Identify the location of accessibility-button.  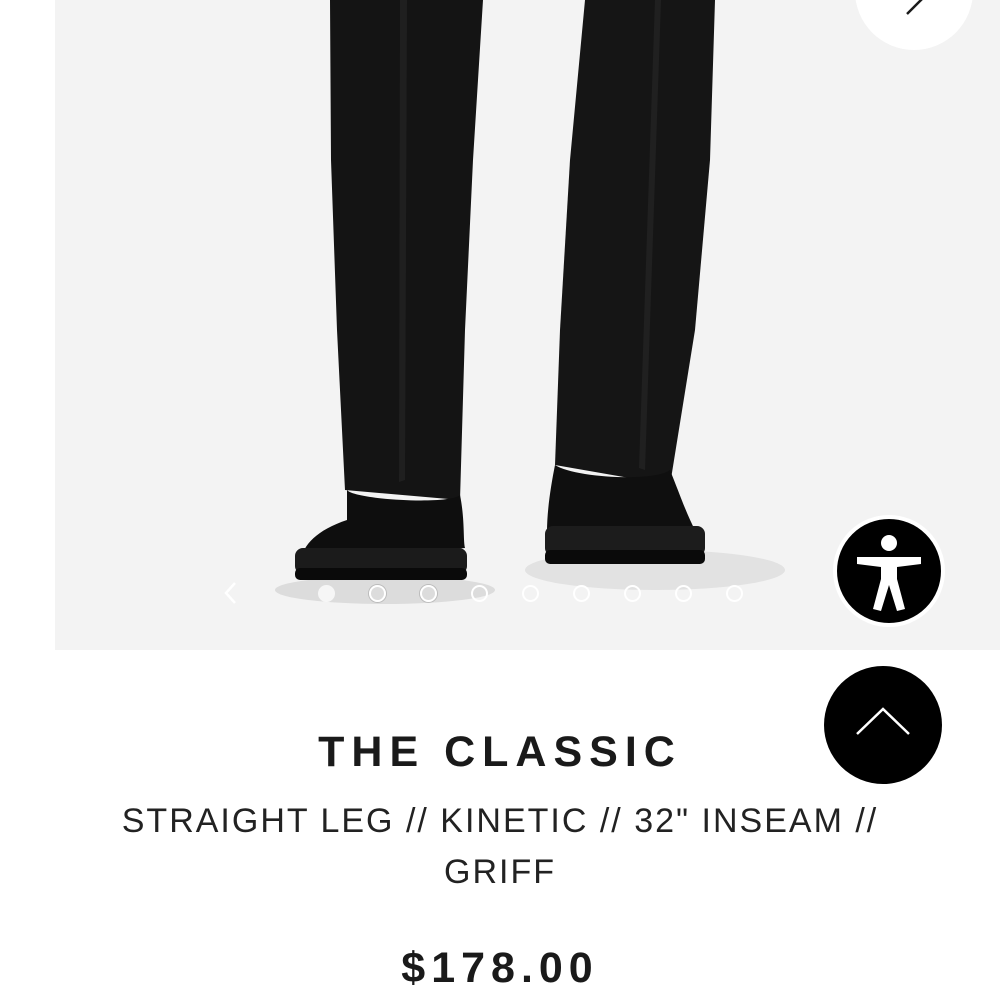
(889, 571).